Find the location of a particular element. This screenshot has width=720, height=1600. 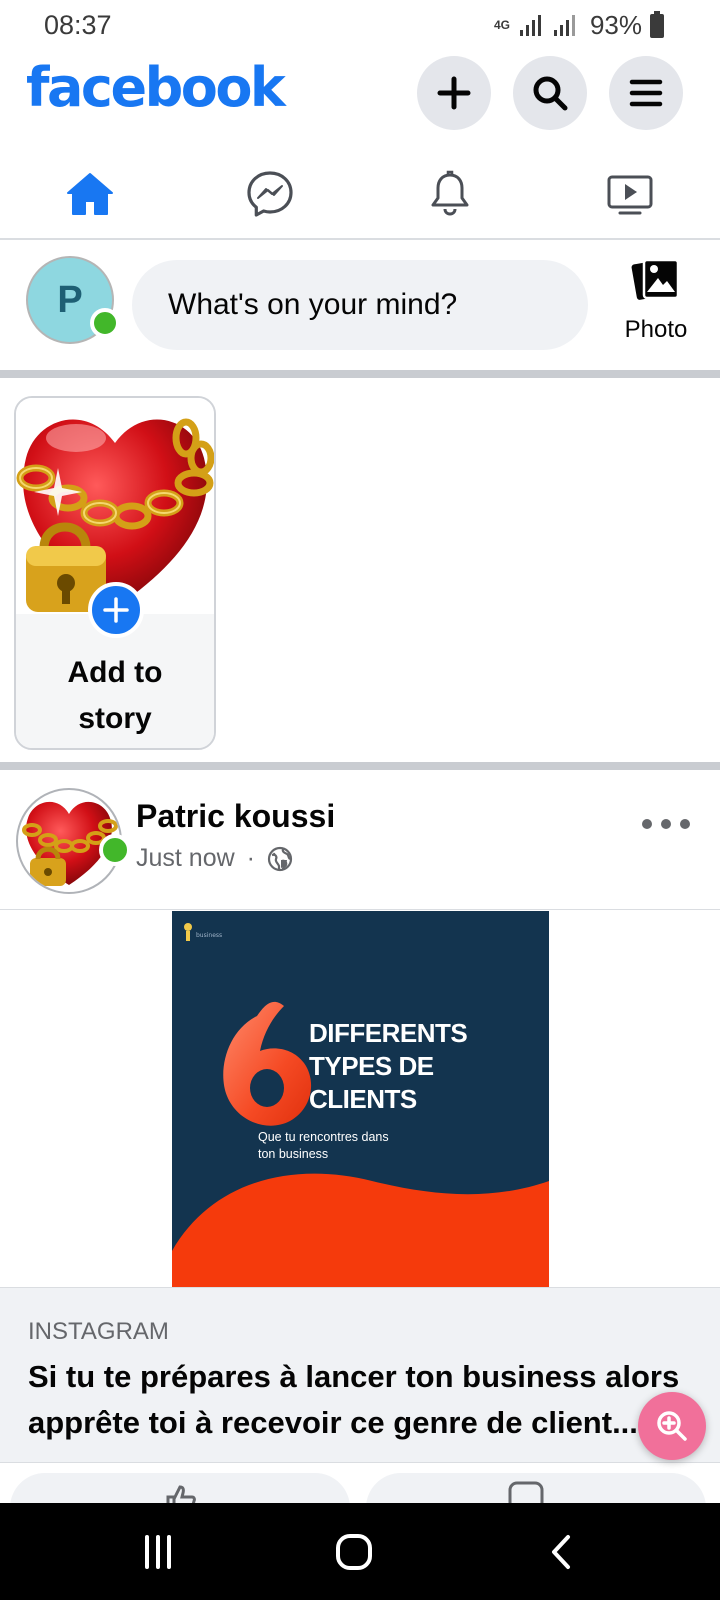

post-header: Patric koussi Just now · is located at coordinates (360, 840).